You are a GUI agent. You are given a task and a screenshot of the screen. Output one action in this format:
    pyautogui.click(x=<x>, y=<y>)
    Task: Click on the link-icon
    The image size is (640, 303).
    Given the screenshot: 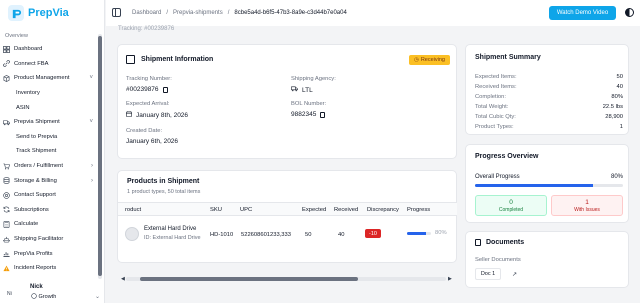 What is the action you would take?
    pyautogui.click(x=6, y=64)
    